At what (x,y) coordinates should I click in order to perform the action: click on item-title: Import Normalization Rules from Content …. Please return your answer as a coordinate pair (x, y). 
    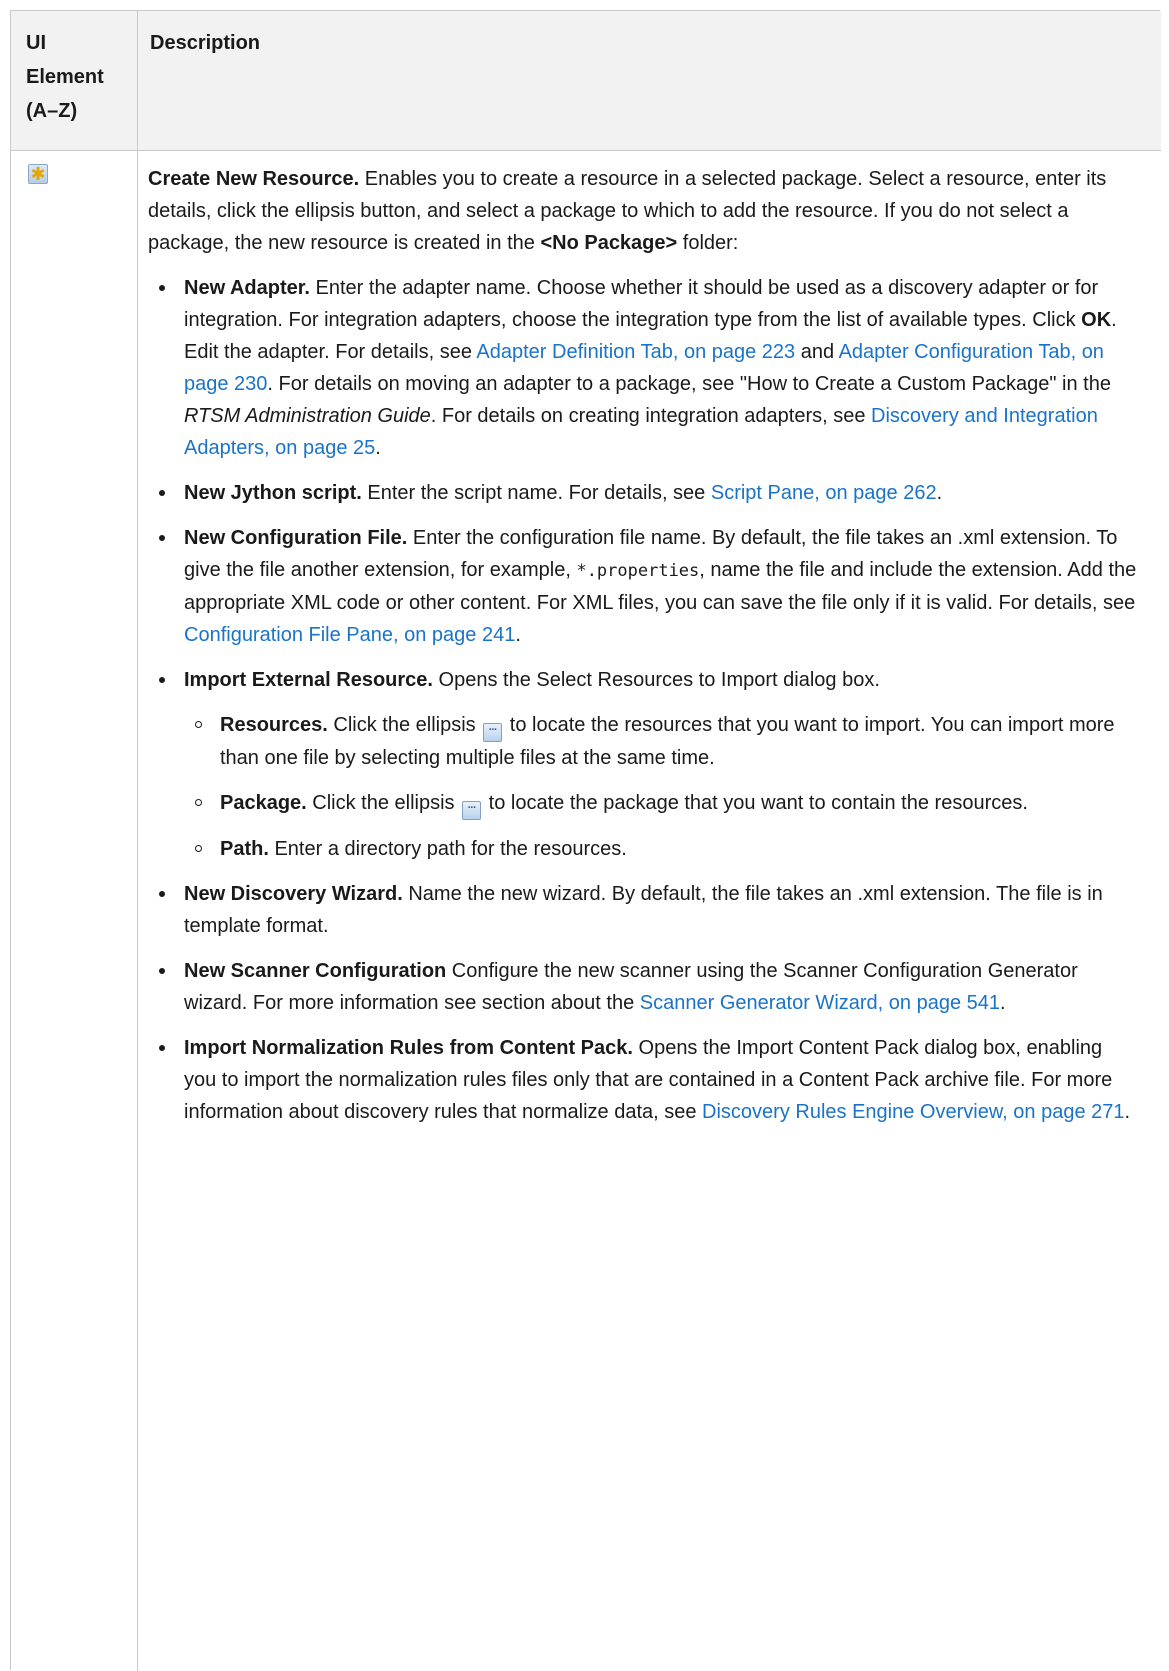
    Looking at the image, I should click on (408, 1048).